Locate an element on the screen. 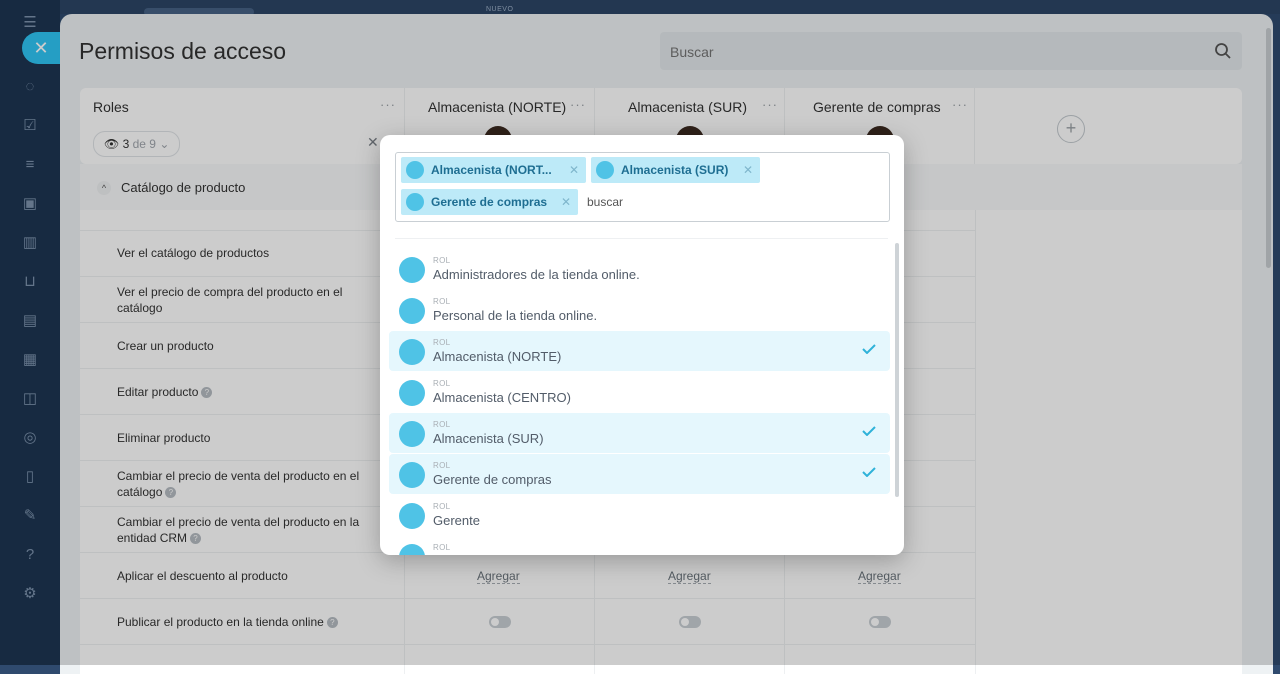 This screenshot has height=674, width=1280. list-scrollbar is located at coordinates (897, 370).